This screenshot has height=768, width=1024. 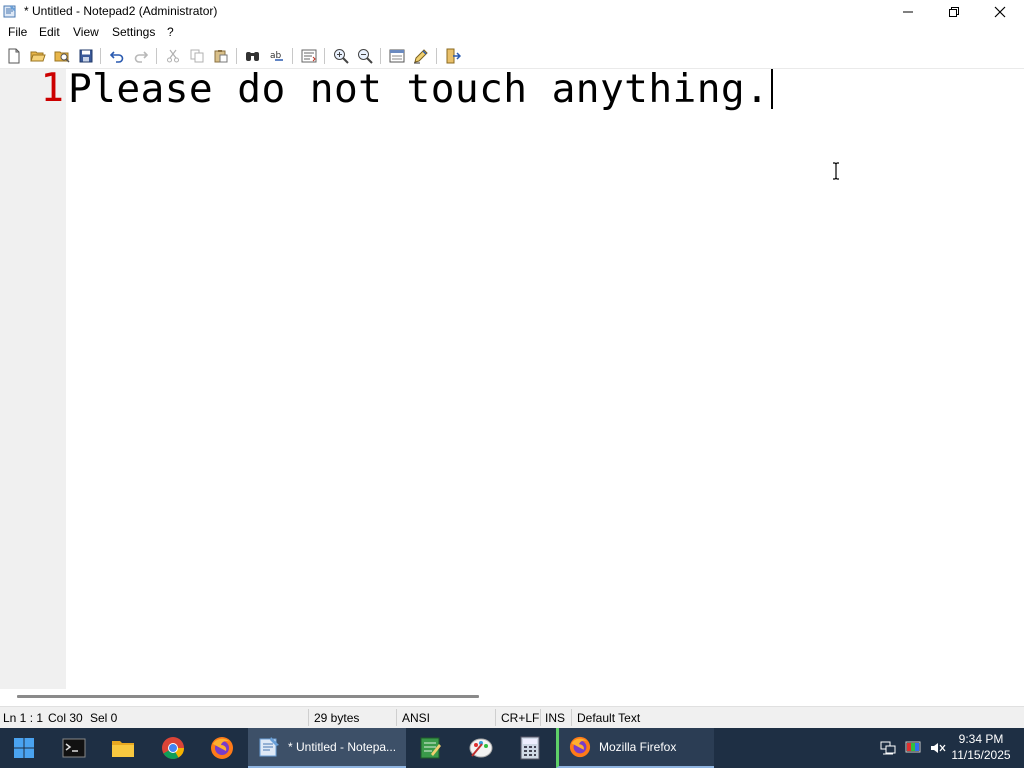 I want to click on taskbar-chrome, so click(x=173, y=748).